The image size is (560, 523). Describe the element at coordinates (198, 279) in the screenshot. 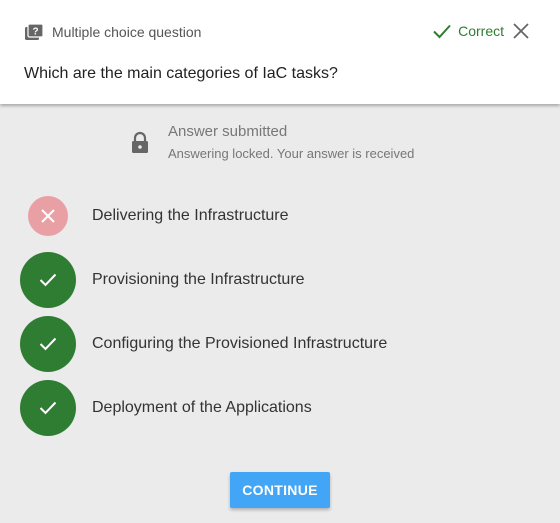

I see `answer-label: Provisioning the Infrastructure` at that location.